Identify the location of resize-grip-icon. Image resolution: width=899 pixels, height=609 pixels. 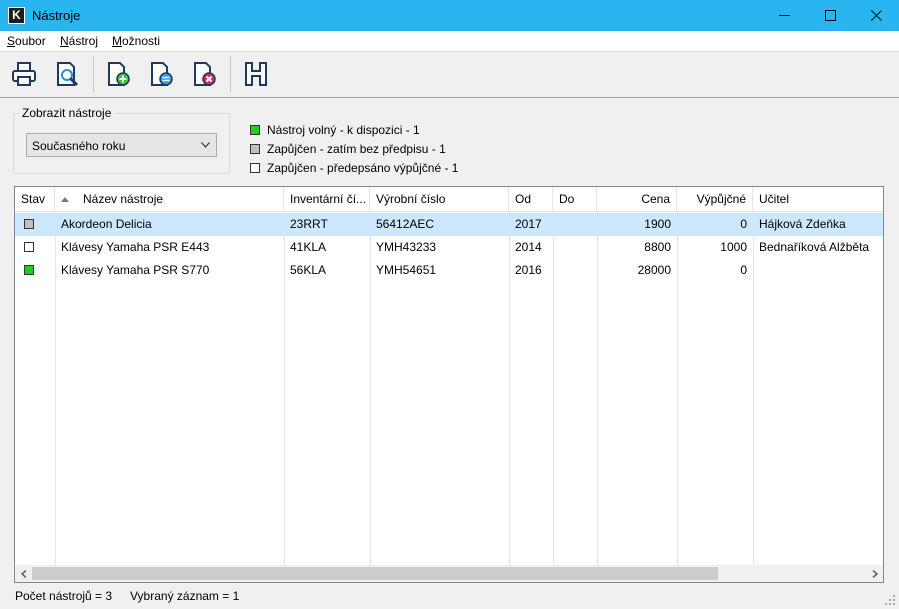
(890, 600).